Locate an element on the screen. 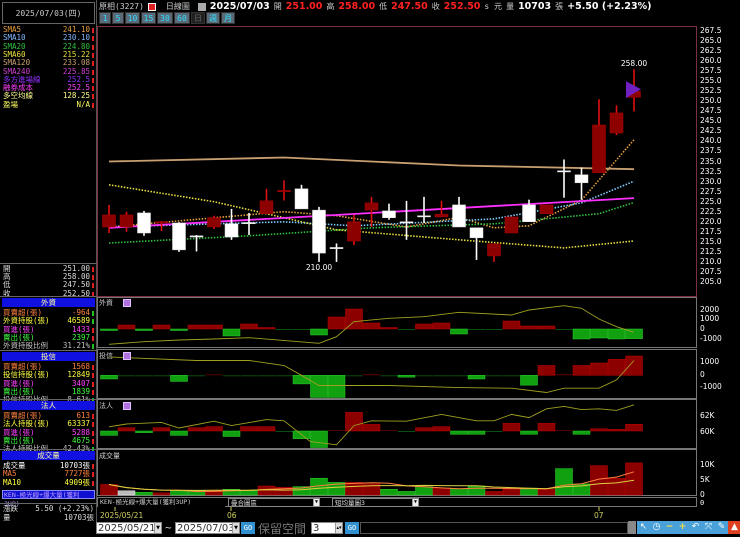 This screenshot has width=740, height=537. institutional-tick: 62K is located at coordinates (707, 415).